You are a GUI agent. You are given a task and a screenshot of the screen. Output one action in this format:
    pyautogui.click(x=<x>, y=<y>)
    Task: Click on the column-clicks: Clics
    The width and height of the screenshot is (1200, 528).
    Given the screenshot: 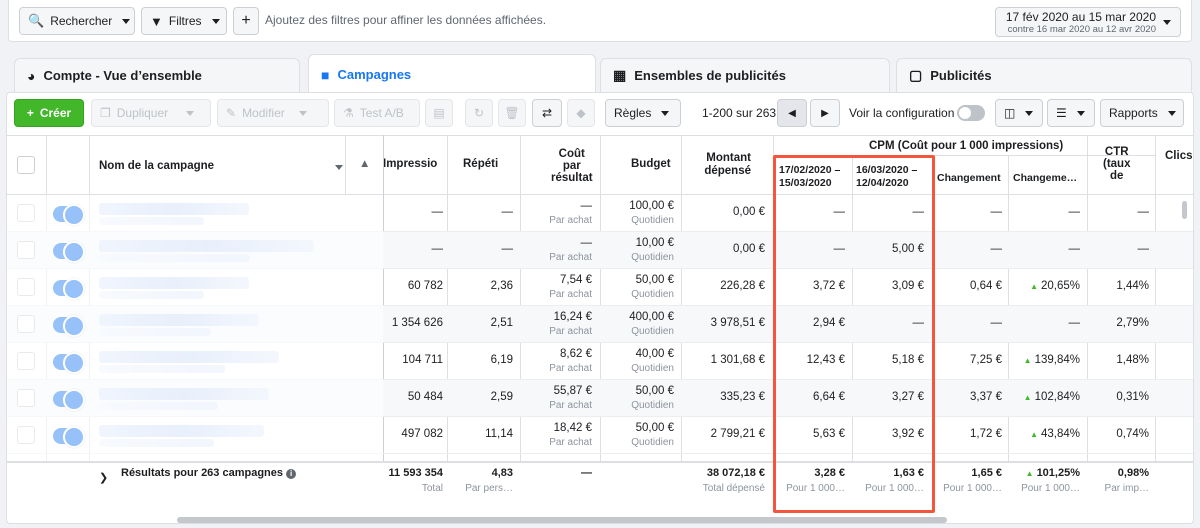 What is the action you would take?
    pyautogui.click(x=1179, y=156)
    